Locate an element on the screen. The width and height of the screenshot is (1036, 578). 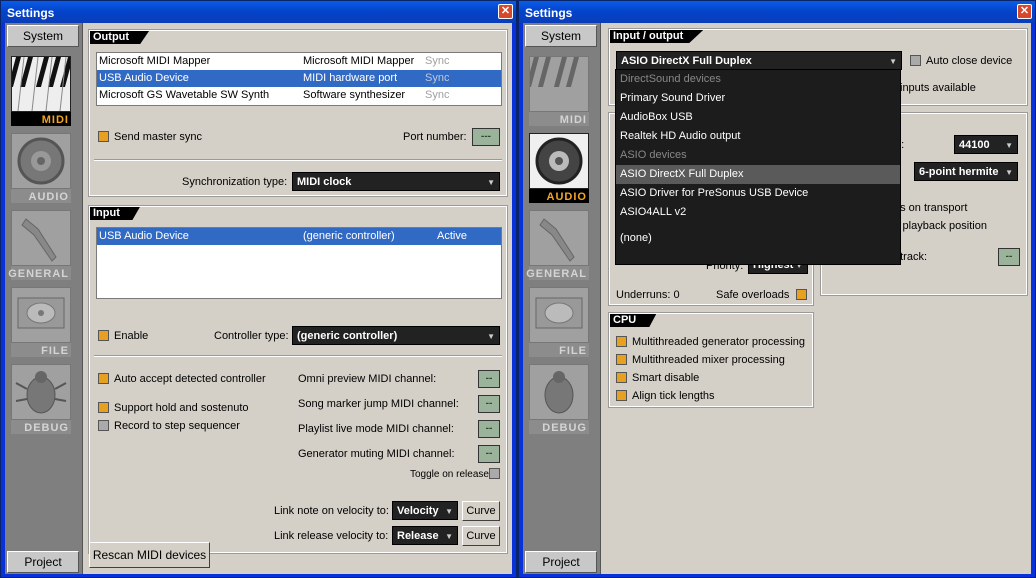
auto-accept-checkbox is located at coordinates (103, 378).